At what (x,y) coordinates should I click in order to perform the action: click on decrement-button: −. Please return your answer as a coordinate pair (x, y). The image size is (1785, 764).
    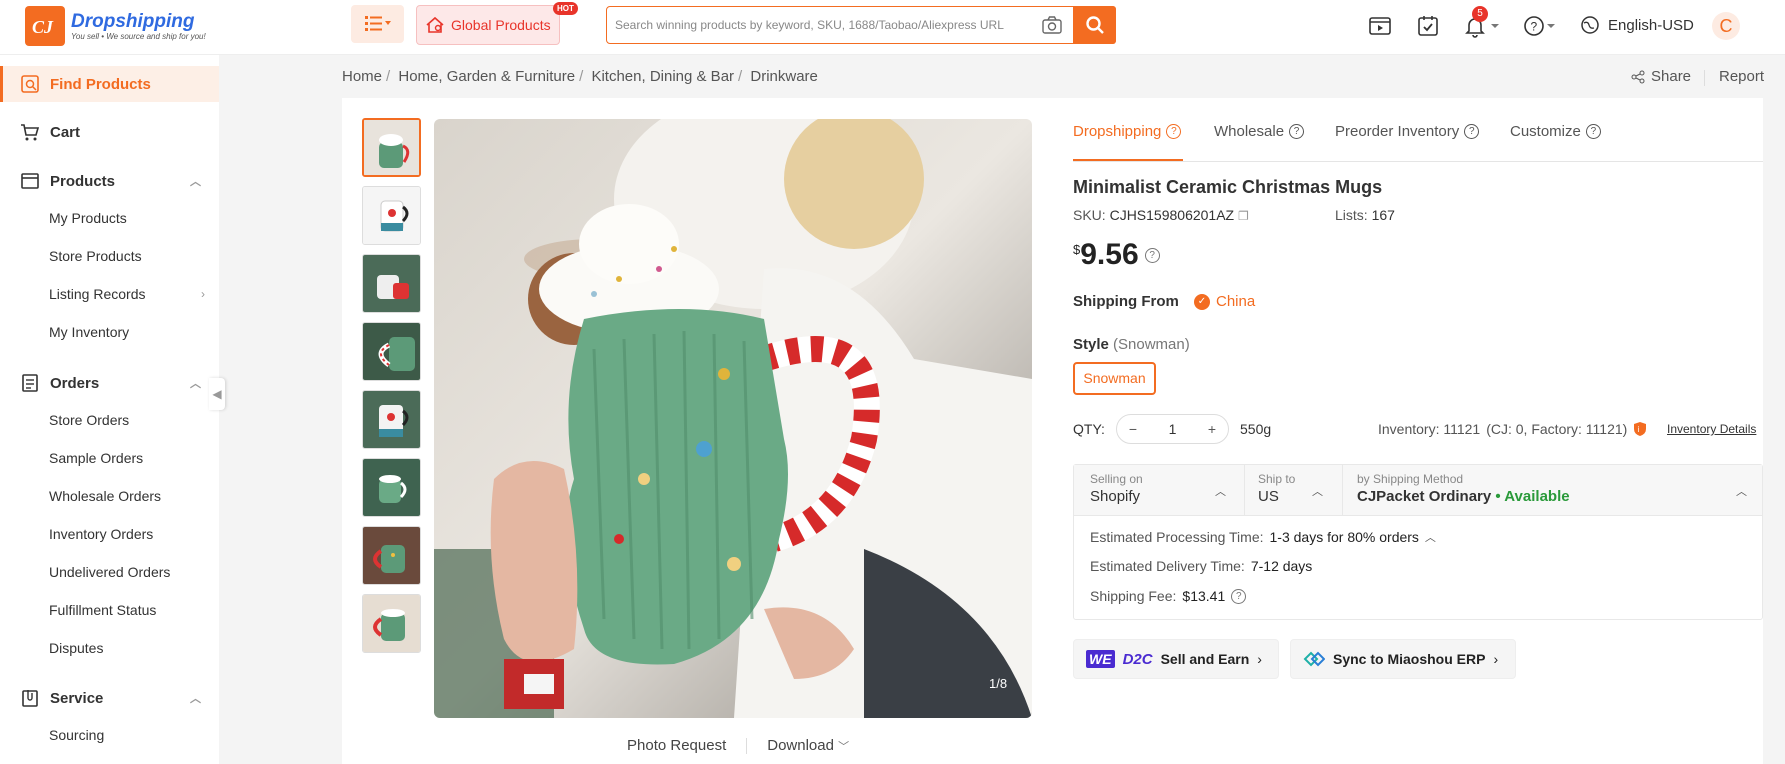
    Looking at the image, I should click on (1133, 429).